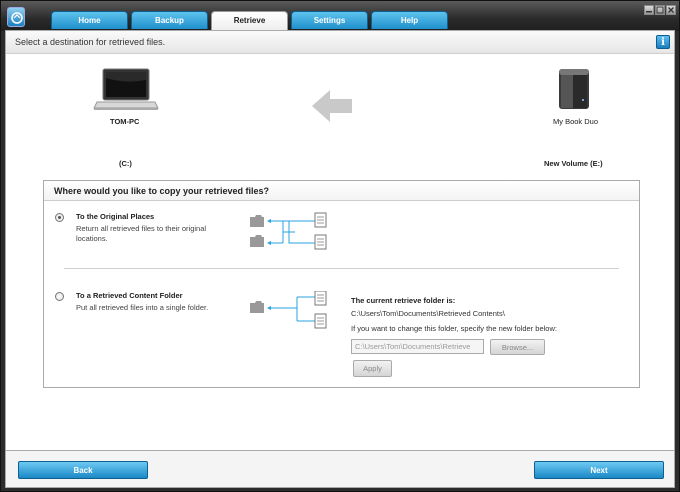  Describe the element at coordinates (576, 121) in the screenshot. I see `destination-device-name: My Book Duo` at that location.